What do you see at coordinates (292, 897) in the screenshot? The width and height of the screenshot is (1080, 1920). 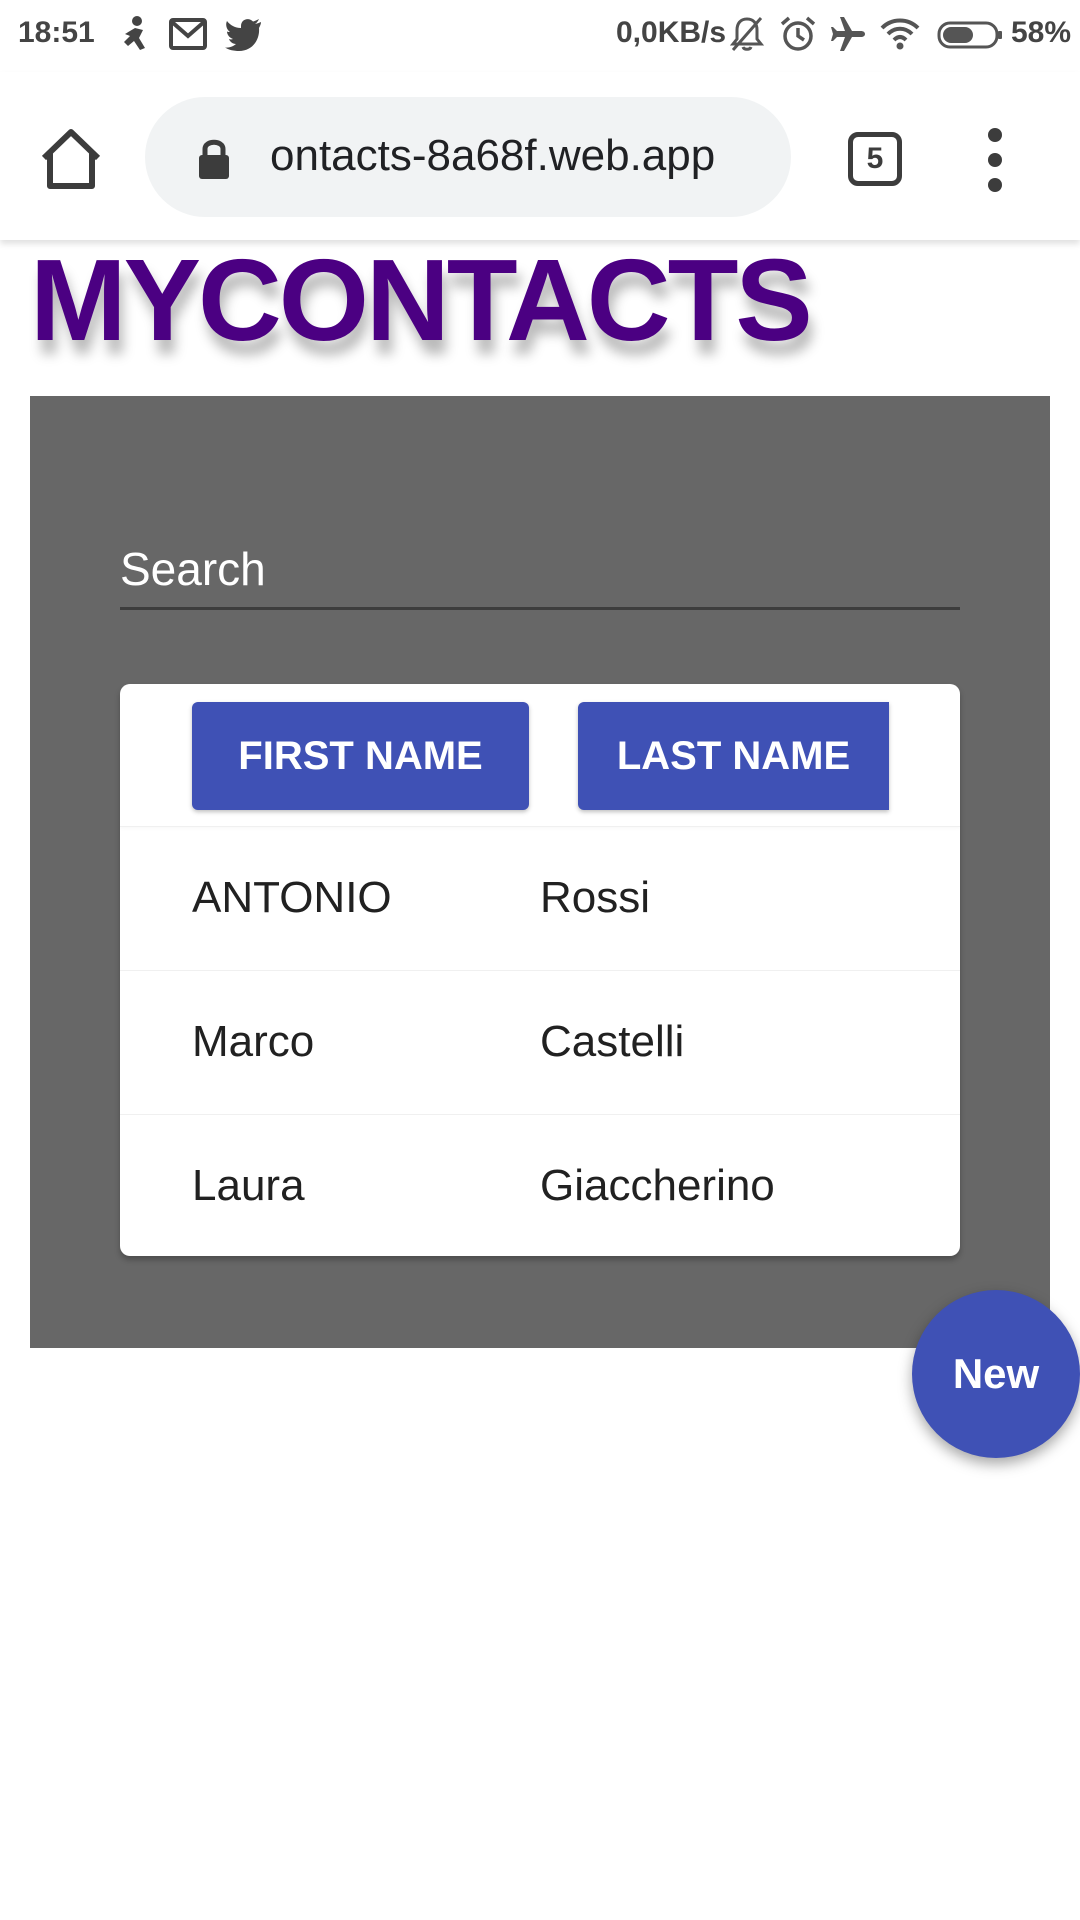 I see `first-name-cell: ANTONIO` at bounding box center [292, 897].